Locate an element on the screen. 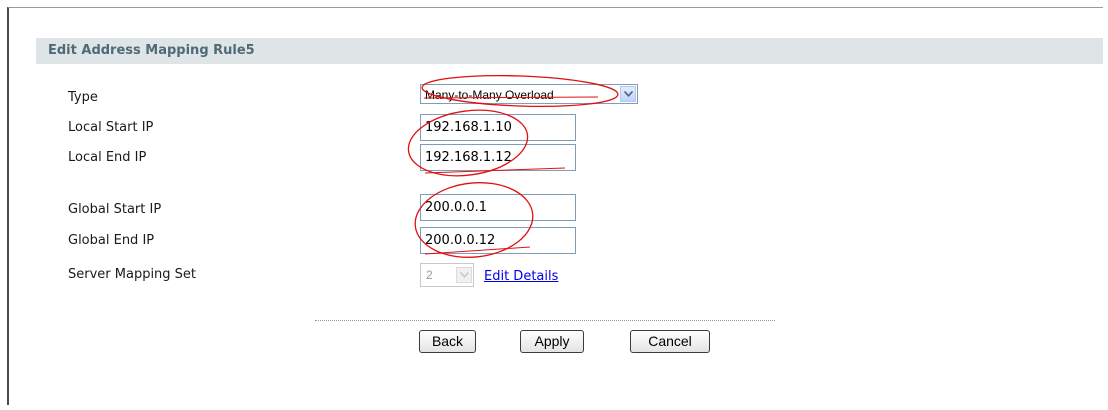 This screenshot has width=1108, height=410. annotation-circle-global-ip is located at coordinates (474, 220).